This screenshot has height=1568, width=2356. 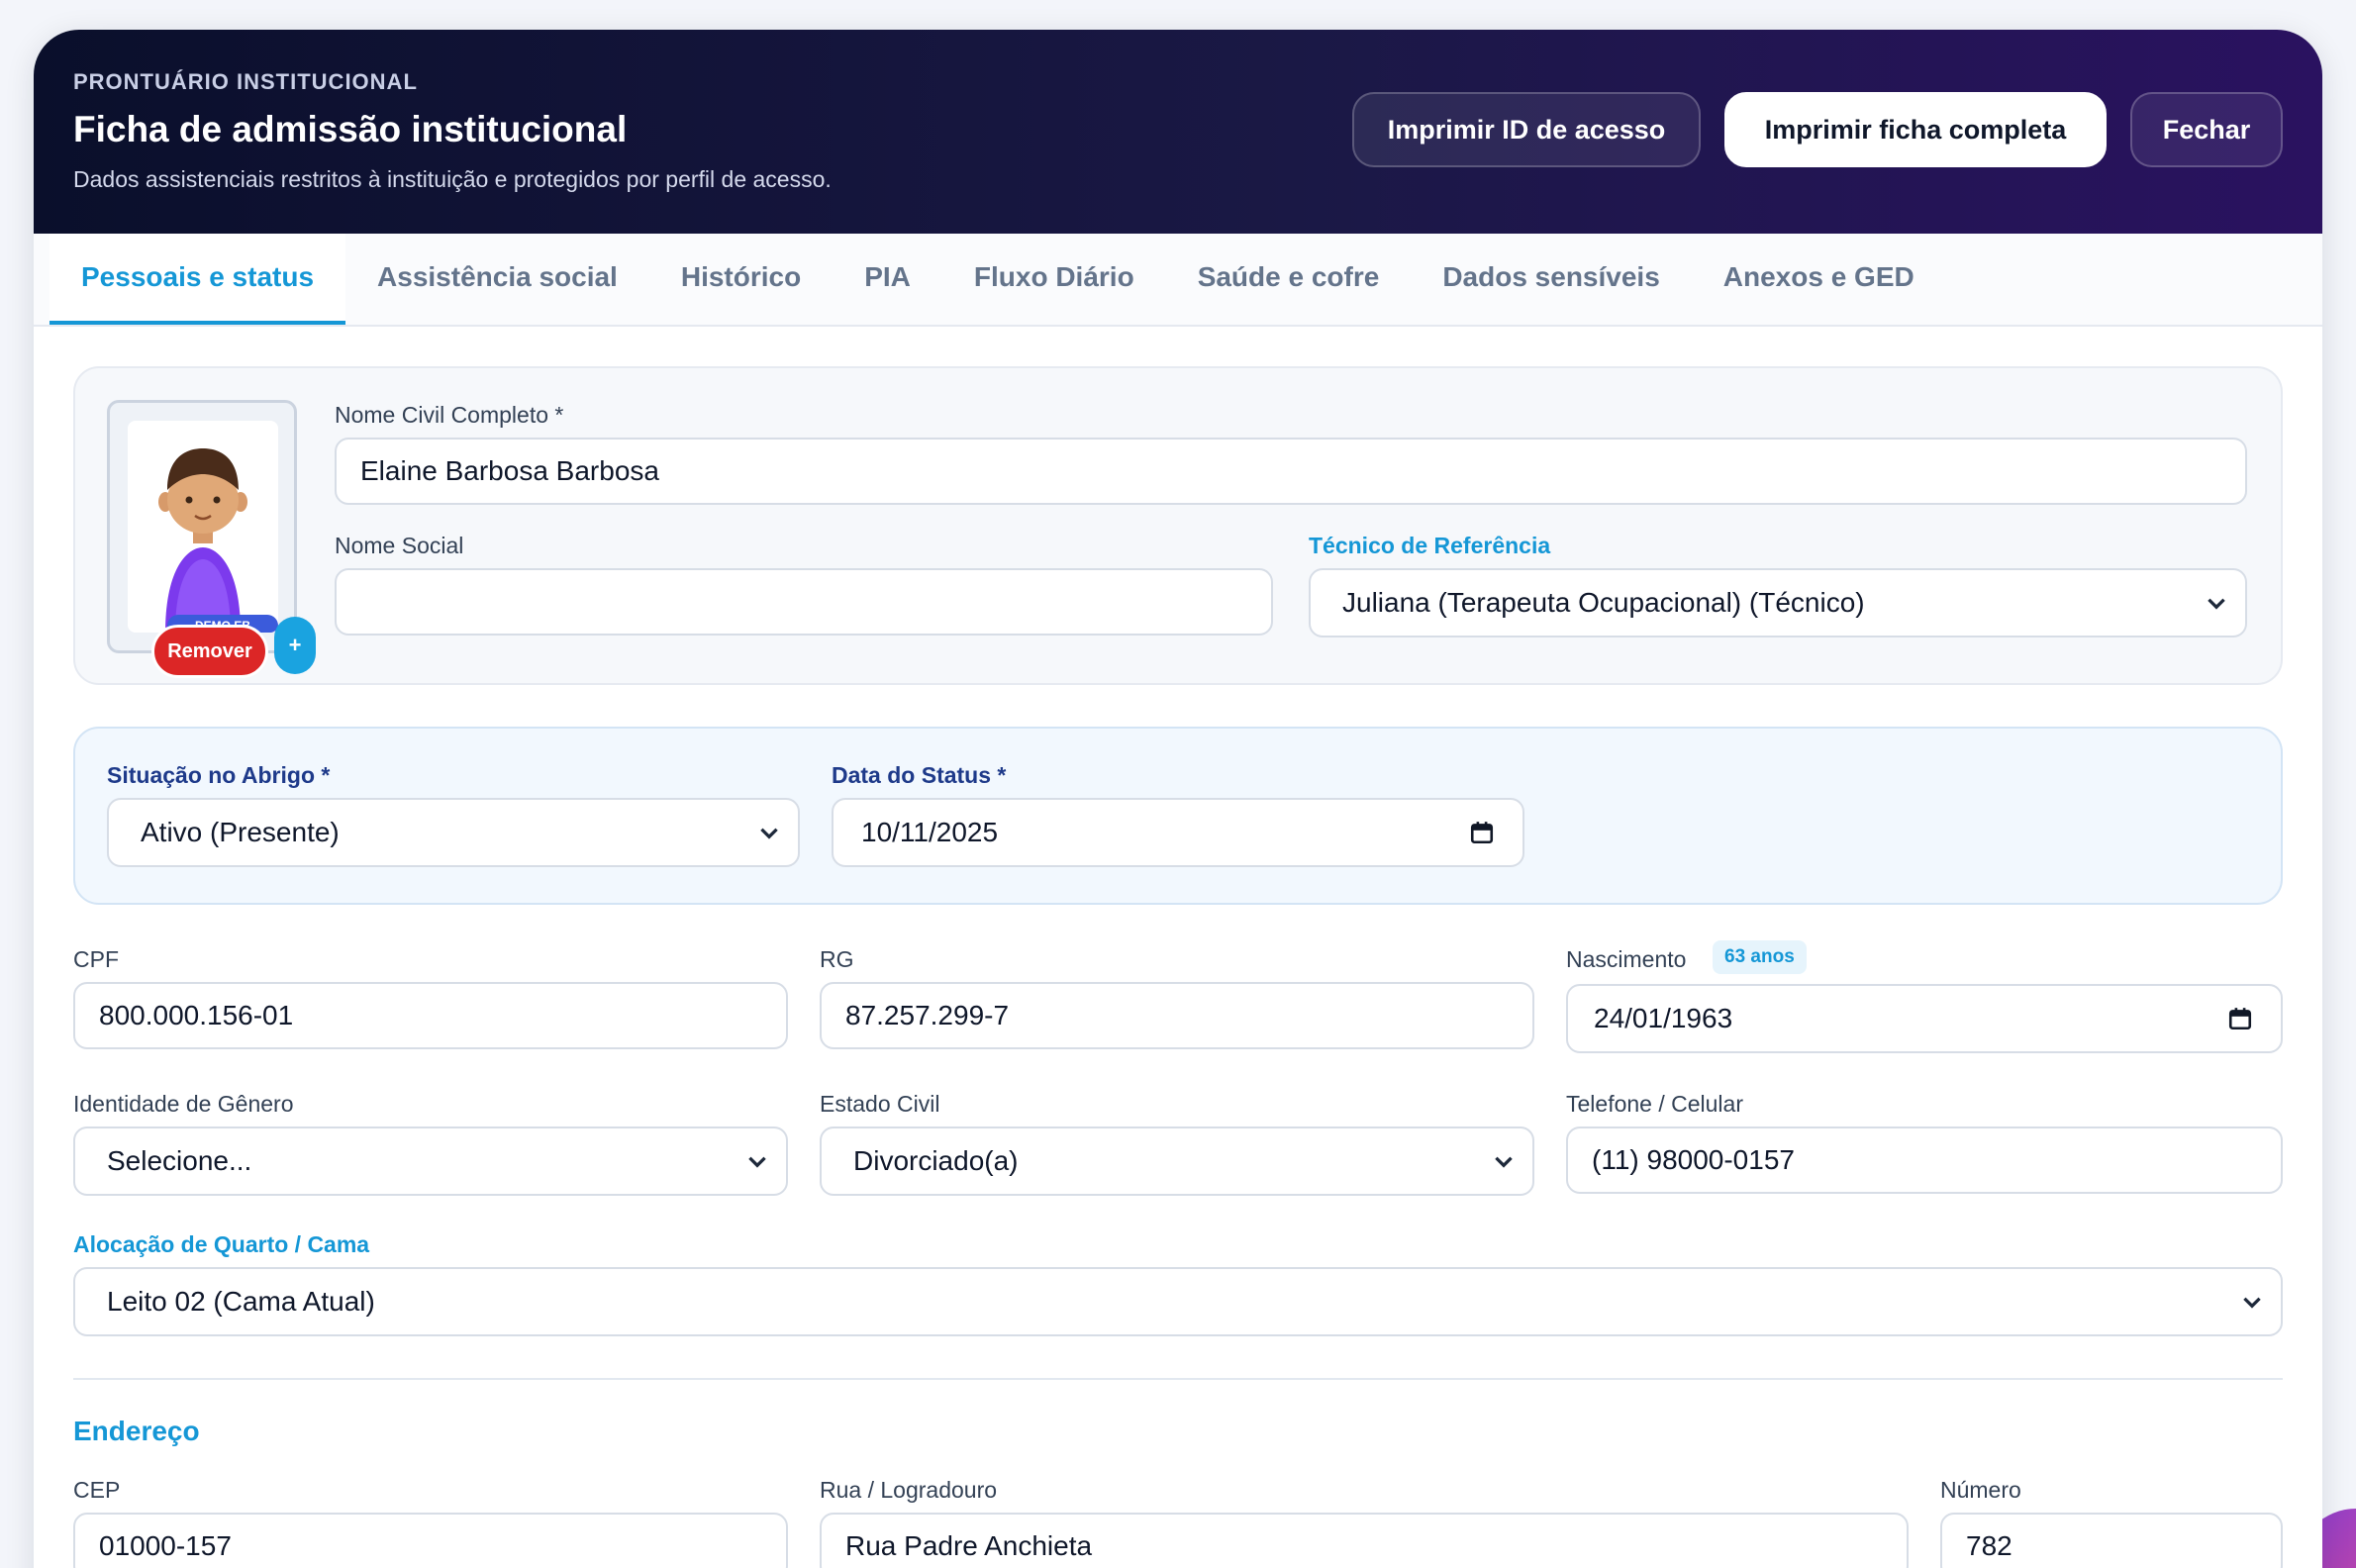 I want to click on marital-select: Divorciado(a), so click(x=1177, y=1161).